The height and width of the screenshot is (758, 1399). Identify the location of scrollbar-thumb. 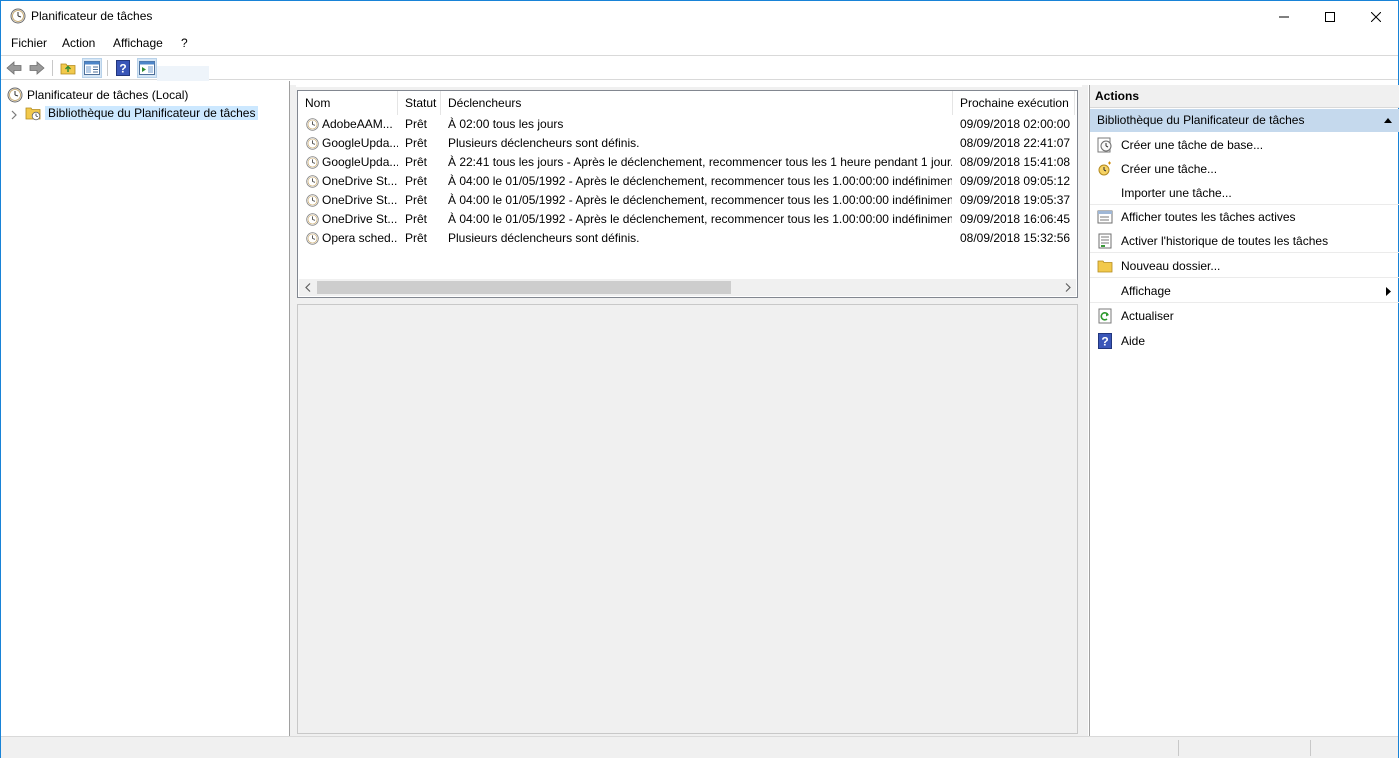
(524, 287).